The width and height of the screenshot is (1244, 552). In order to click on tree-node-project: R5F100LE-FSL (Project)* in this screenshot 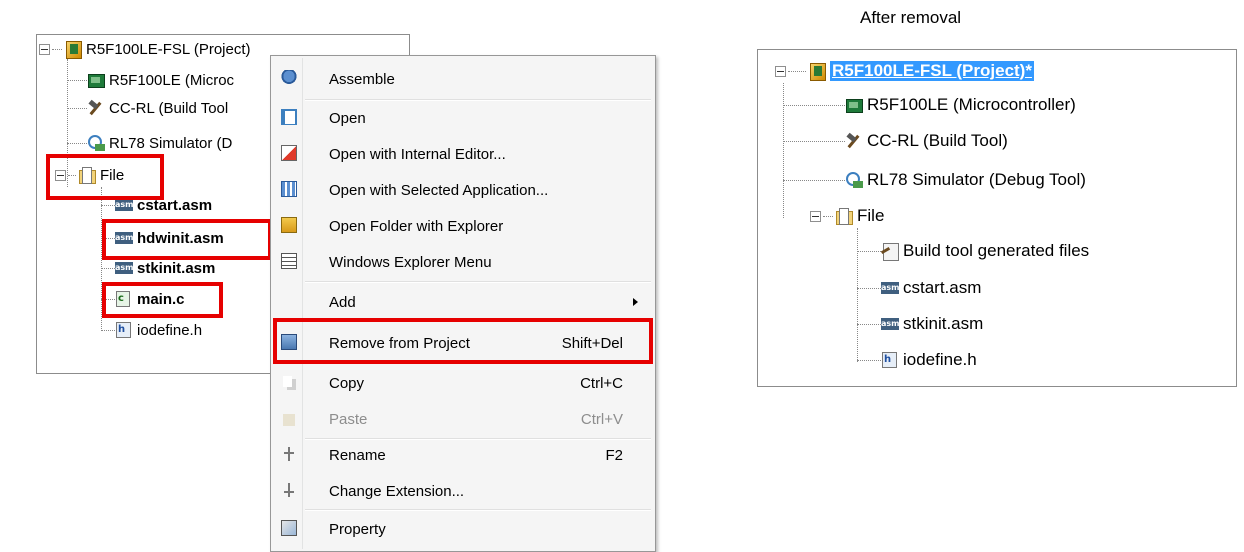, I will do `click(904, 71)`.